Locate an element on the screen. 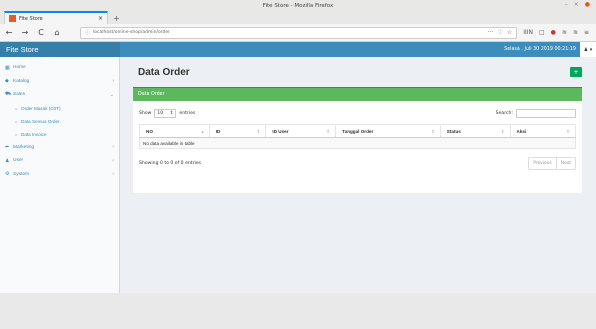  bookmark-star-icon: ☆ is located at coordinates (509, 32).